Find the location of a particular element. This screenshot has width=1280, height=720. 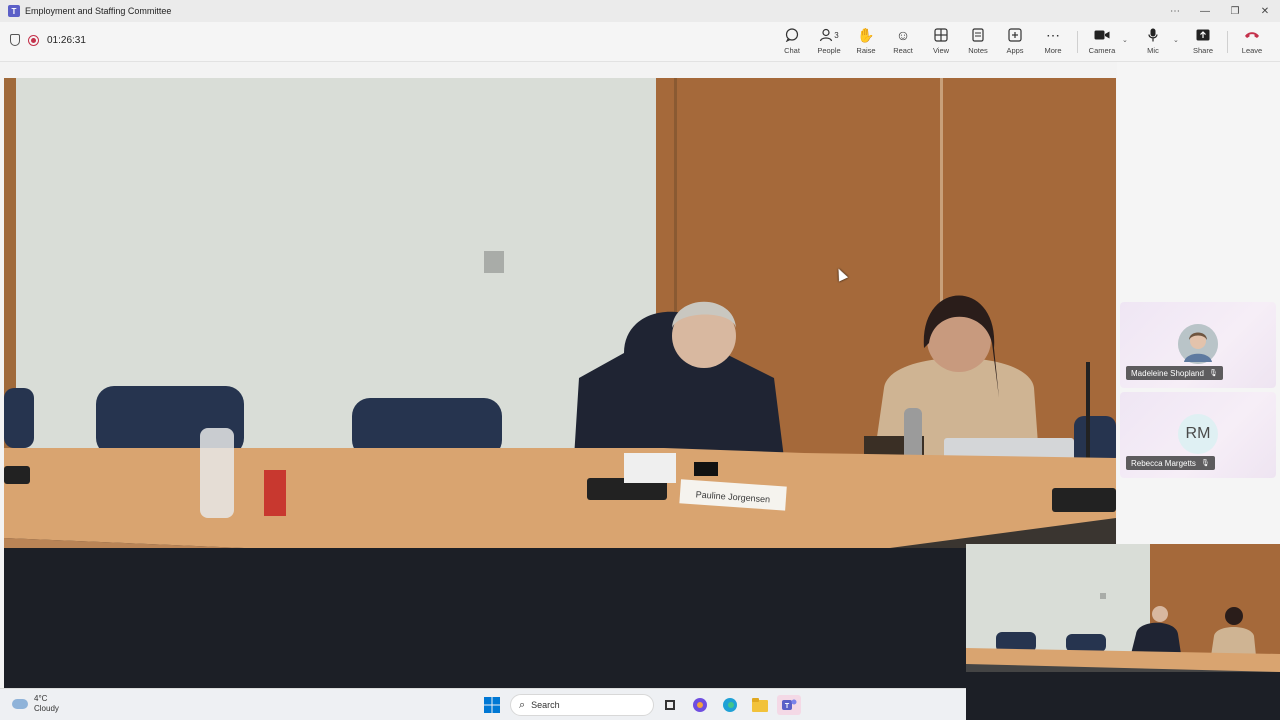

people-count: 3 is located at coordinates (836, 35).